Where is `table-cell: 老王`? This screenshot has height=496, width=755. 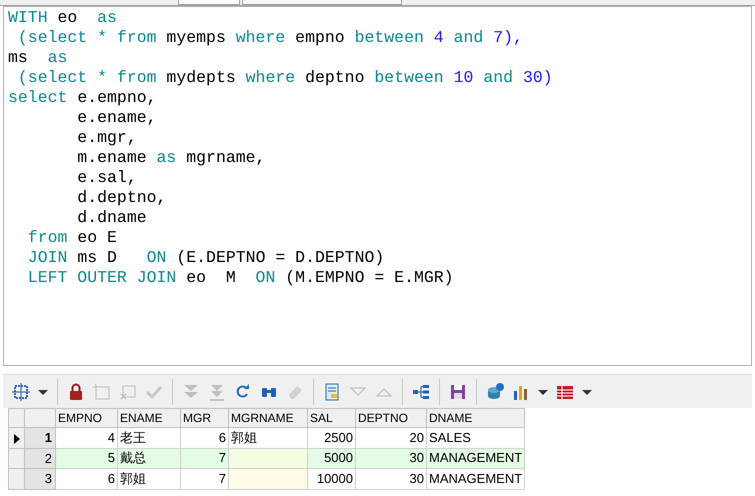 table-cell: 老王 is located at coordinates (149, 438).